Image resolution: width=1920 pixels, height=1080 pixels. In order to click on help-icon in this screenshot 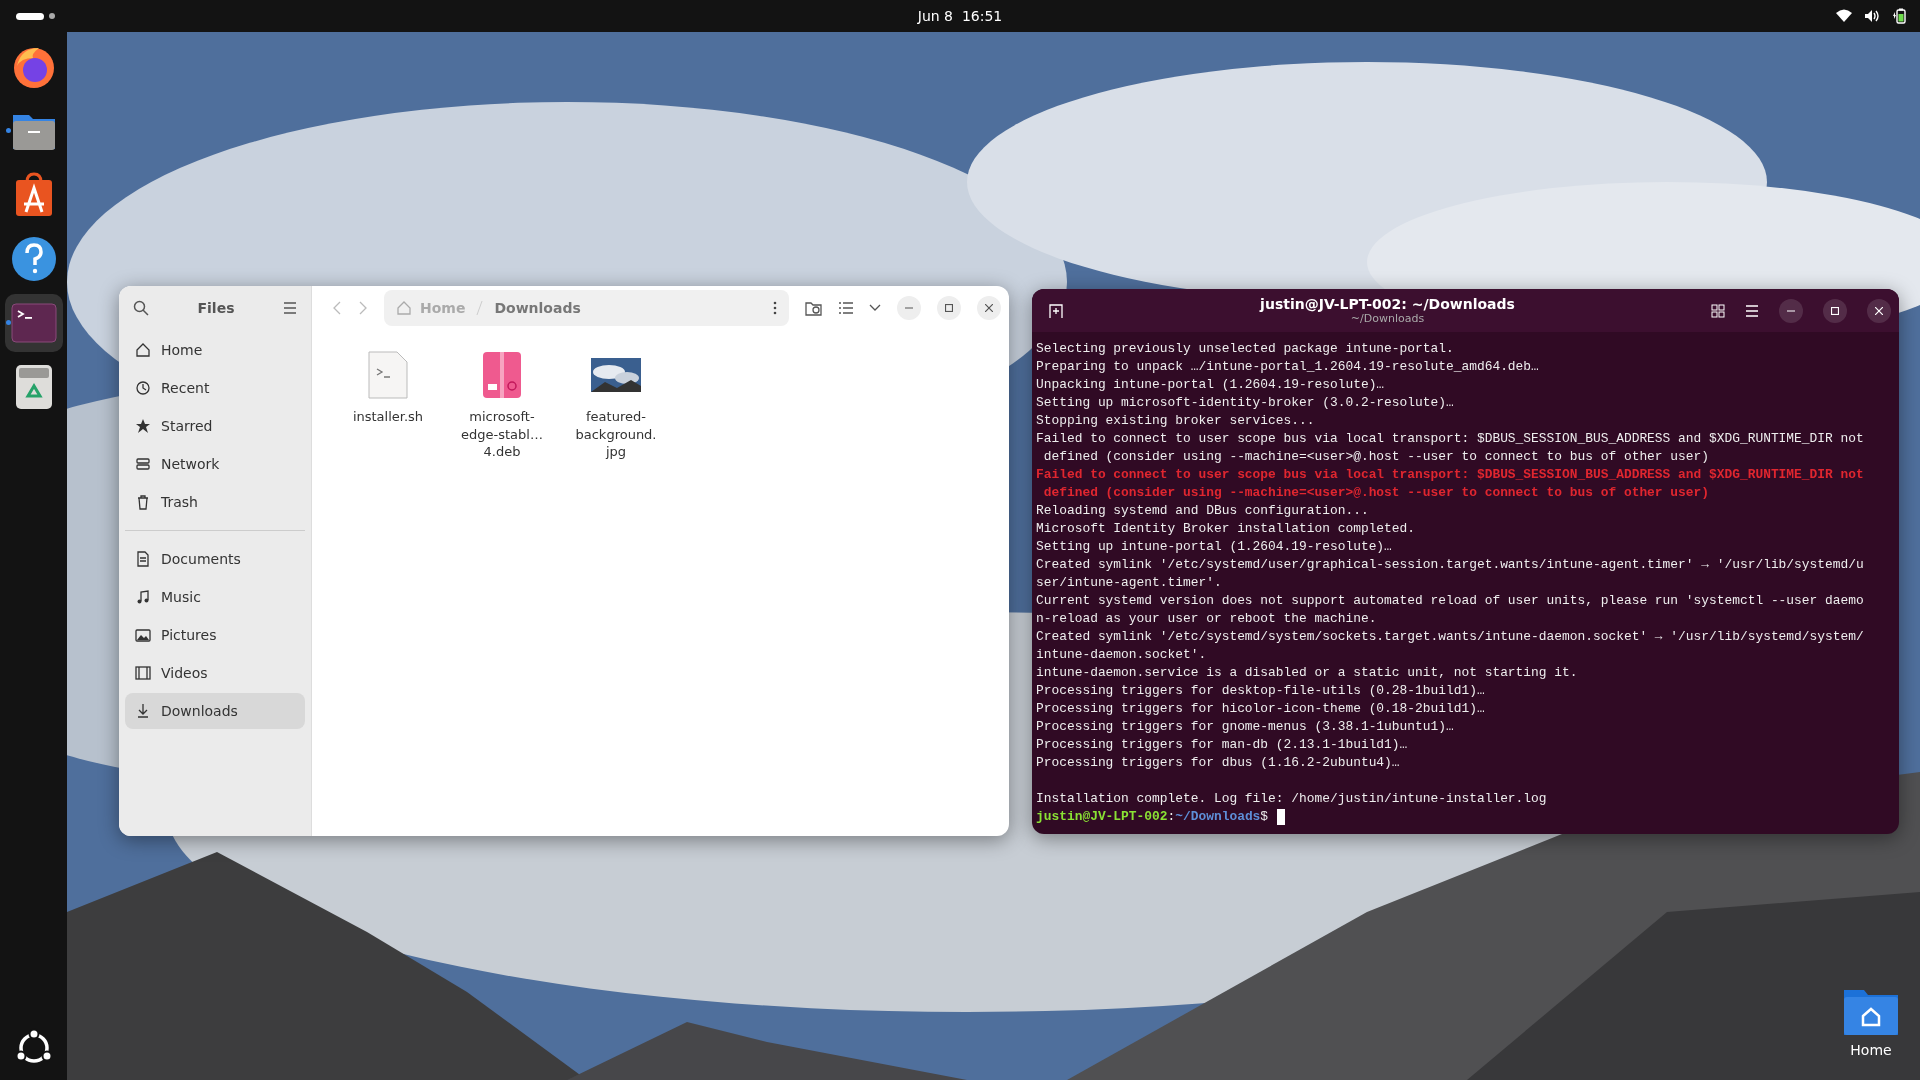, I will do `click(33, 259)`.